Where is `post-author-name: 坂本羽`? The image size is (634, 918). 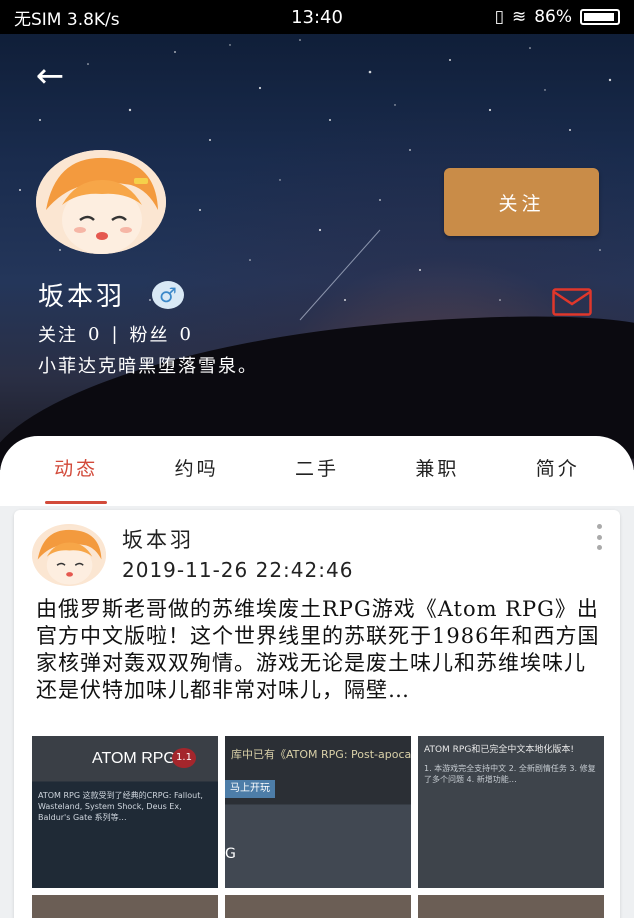
post-author-name: 坂本羽 is located at coordinates (158, 539).